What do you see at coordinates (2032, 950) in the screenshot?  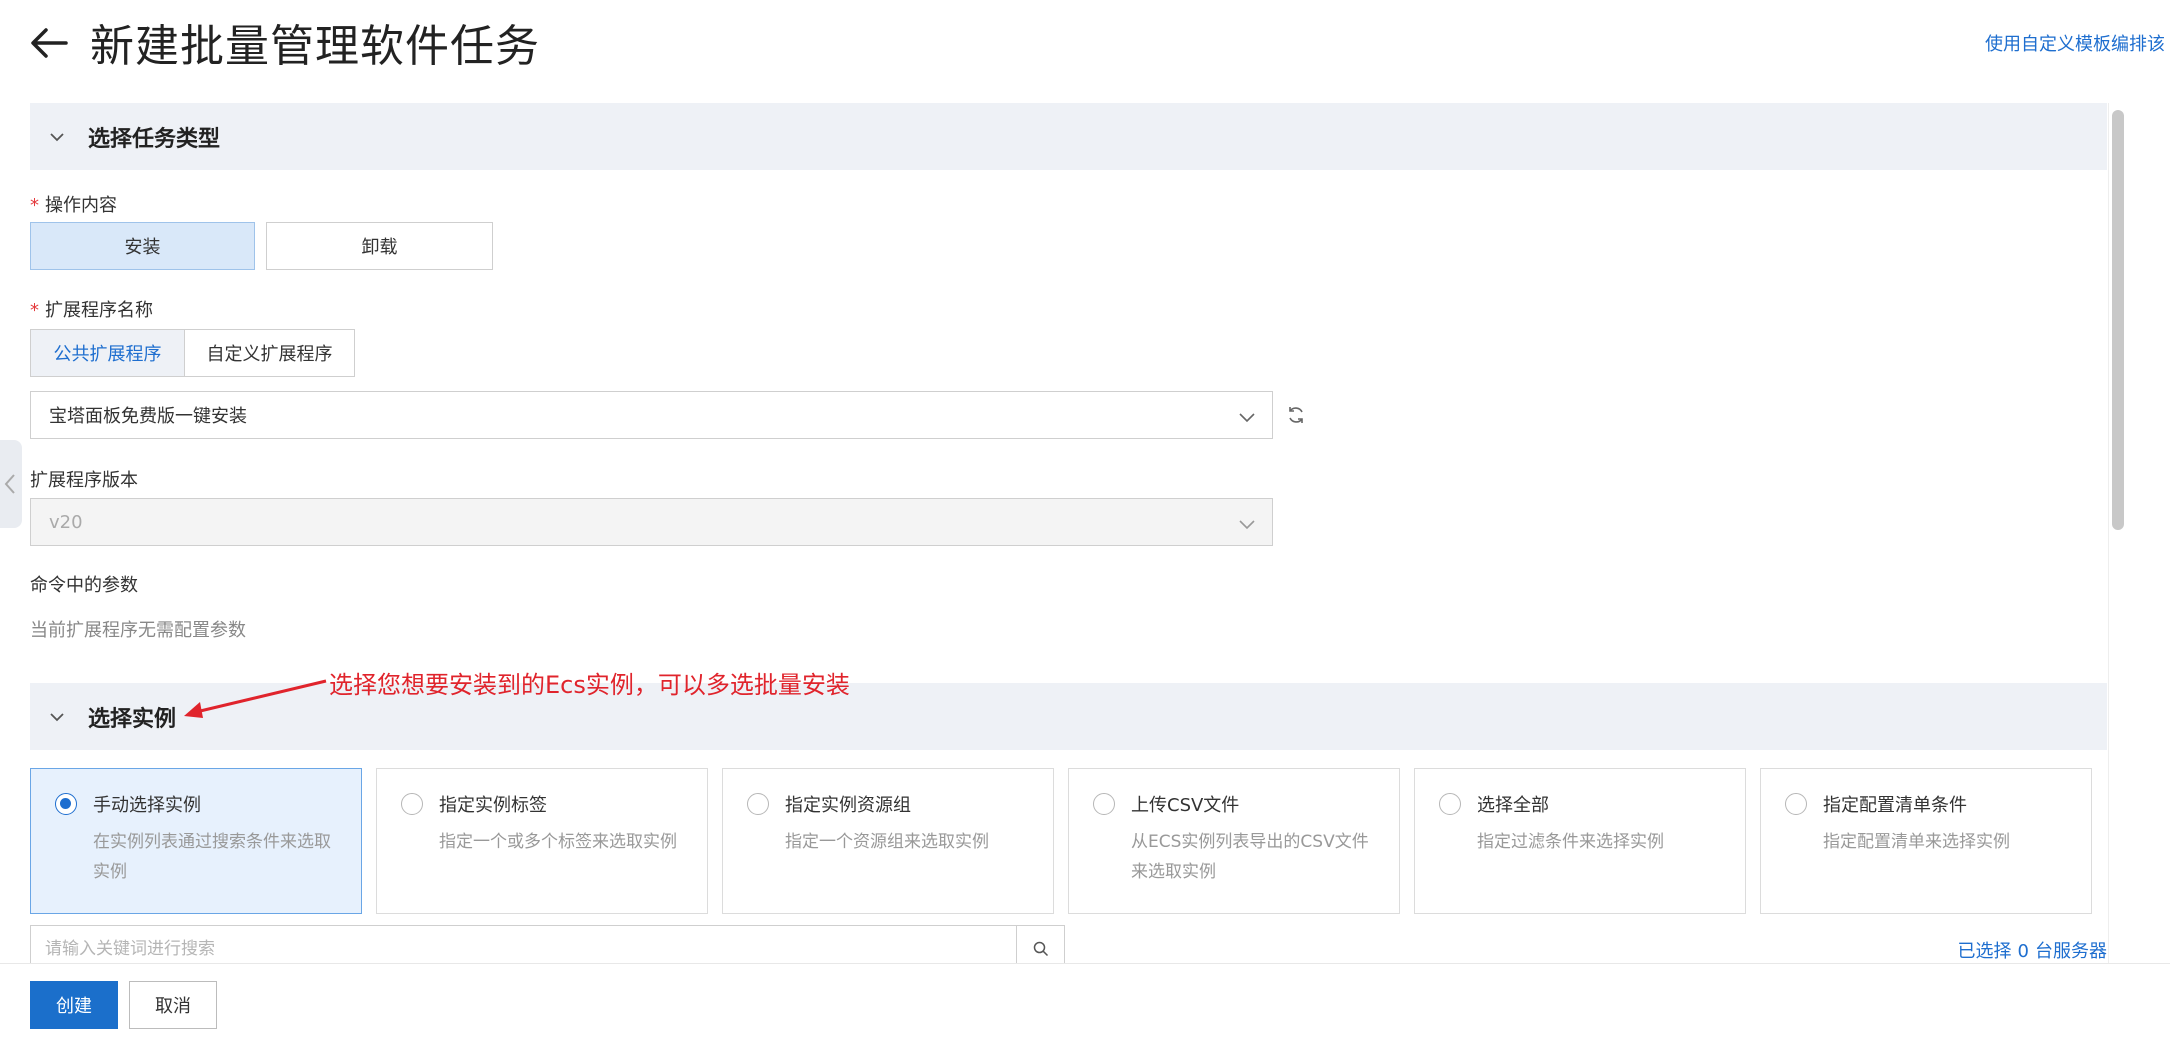 I see `selected-server-count: 已选择 0 台服务器` at bounding box center [2032, 950].